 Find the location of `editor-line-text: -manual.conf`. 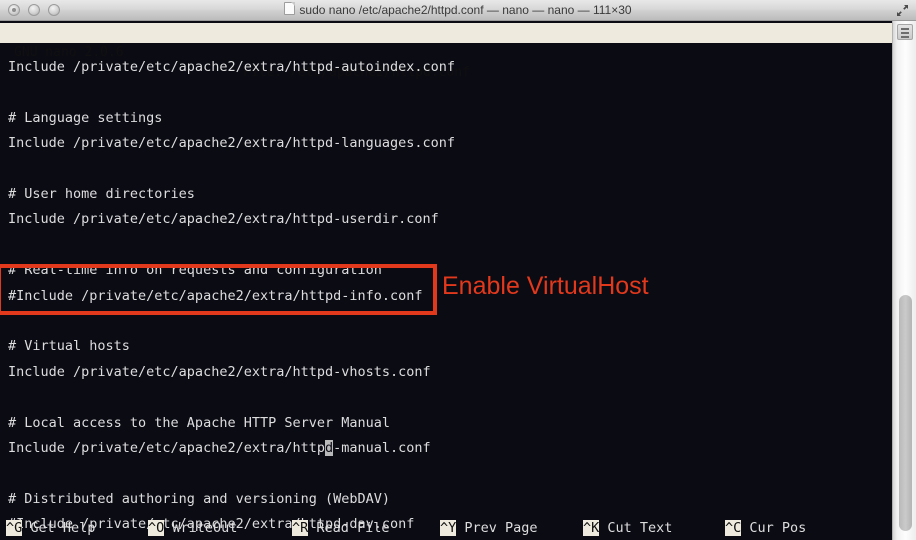

editor-line-text: -manual.conf is located at coordinates (382, 448).